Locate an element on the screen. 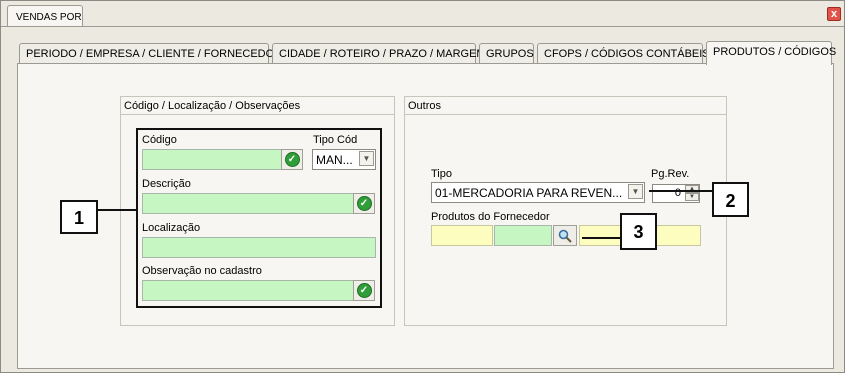 Image resolution: width=845 pixels, height=373 pixels. tab-cidade-roteiro: CIDADE / ROTEIRO / PRAZO / MARGEM is located at coordinates (379, 53).